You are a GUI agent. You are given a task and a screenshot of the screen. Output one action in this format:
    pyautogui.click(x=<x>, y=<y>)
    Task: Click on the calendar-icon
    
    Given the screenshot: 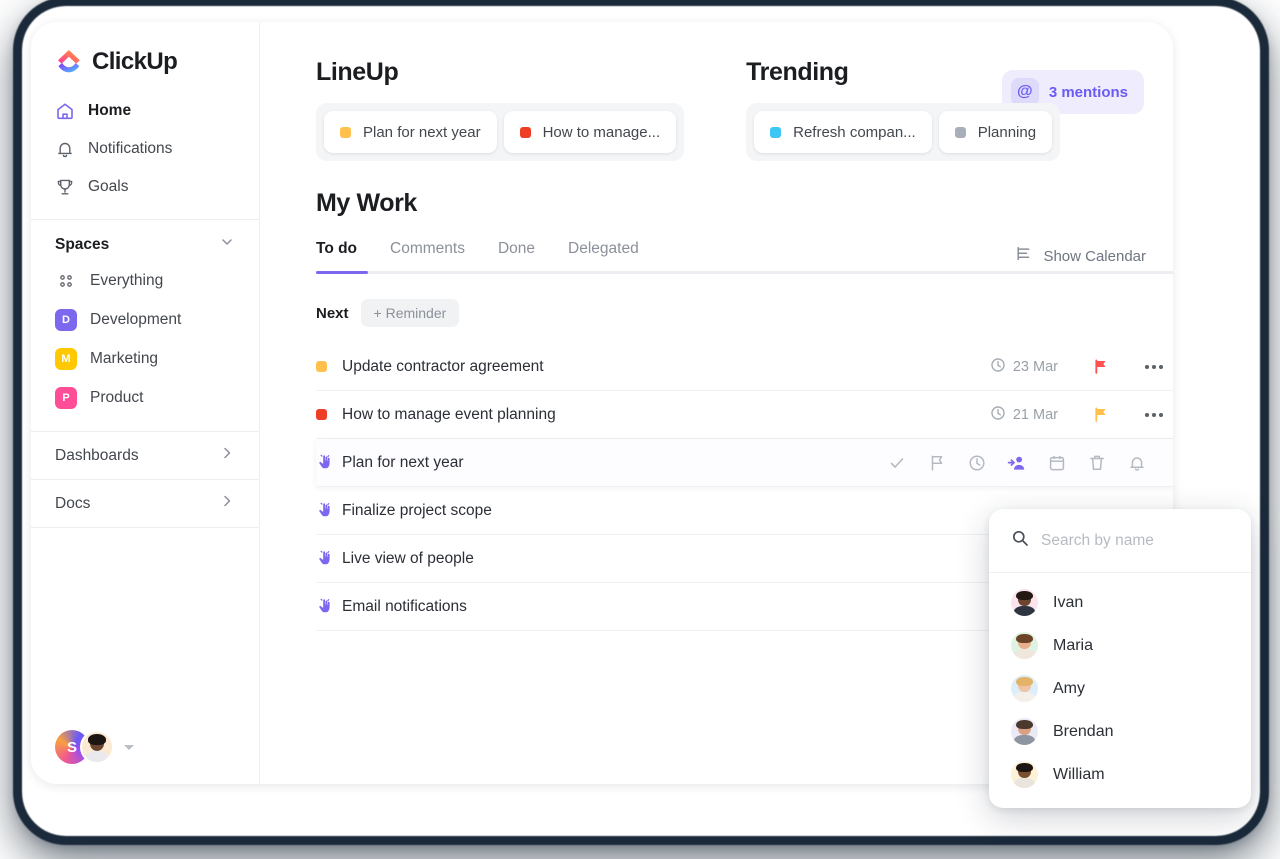 What is the action you would take?
    pyautogui.click(x=1057, y=463)
    